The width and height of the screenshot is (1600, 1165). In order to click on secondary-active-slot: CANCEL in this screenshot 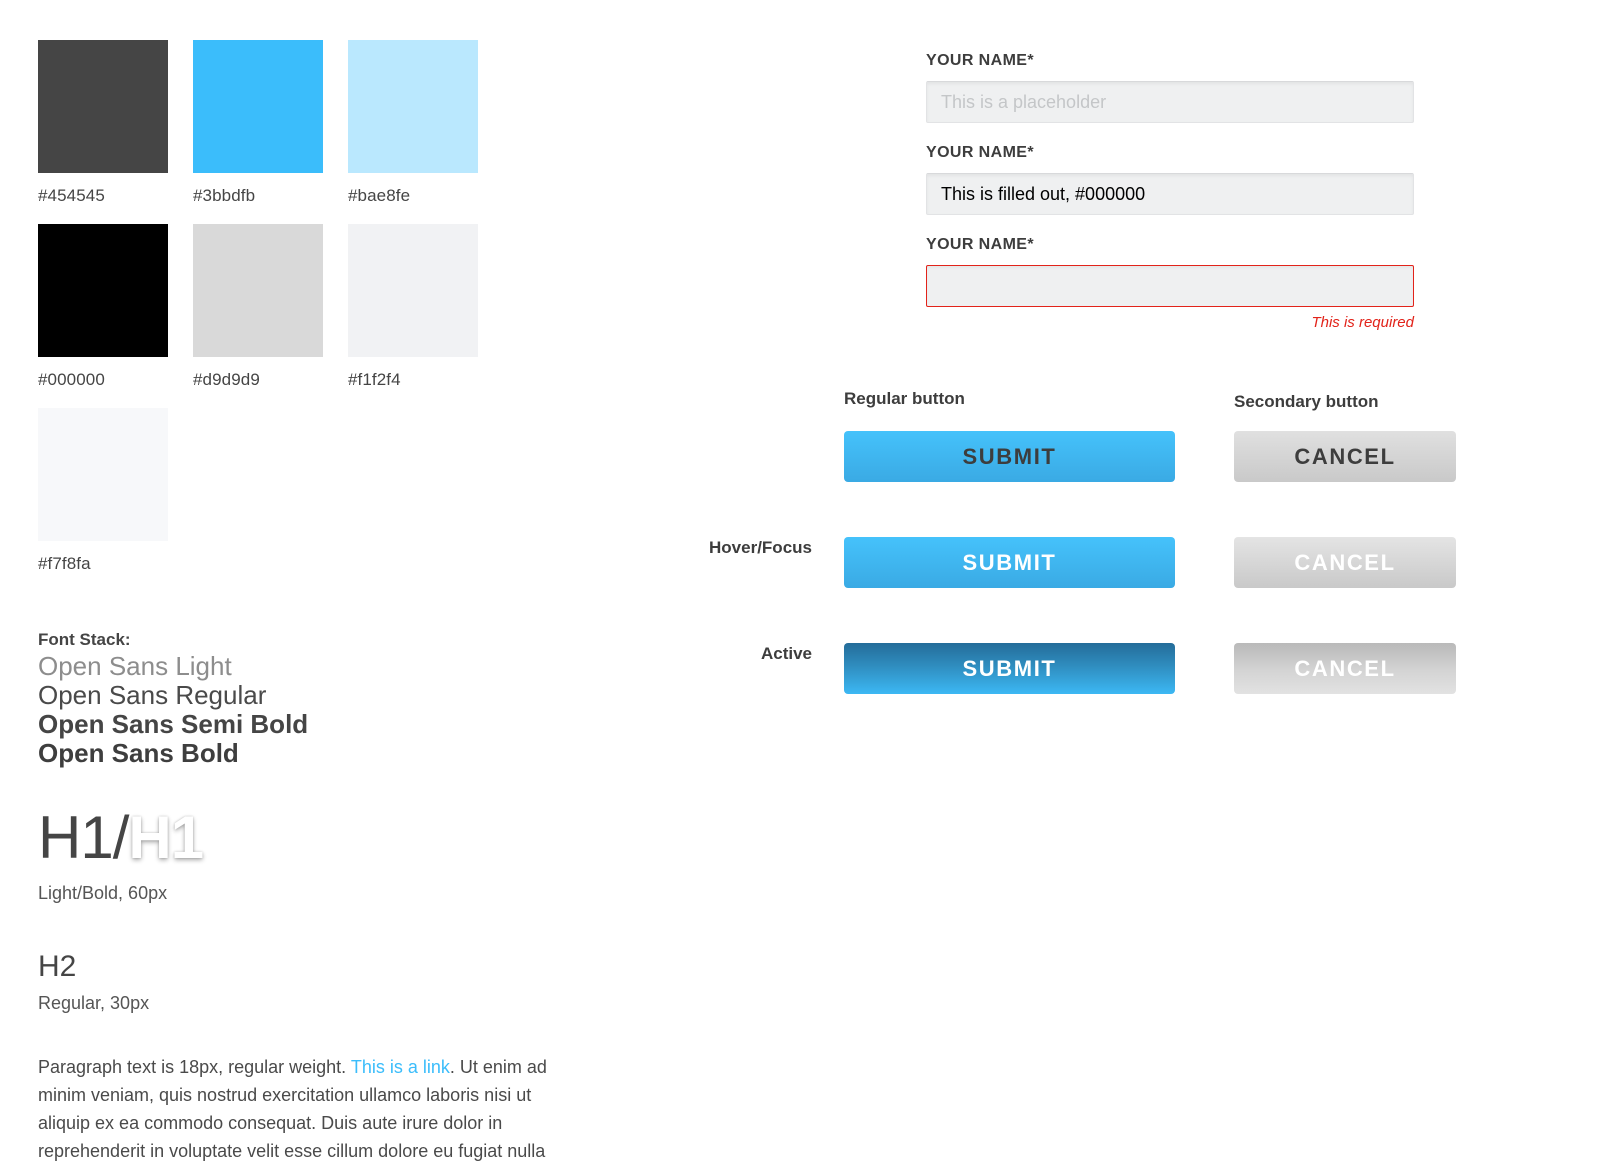, I will do `click(1354, 668)`.